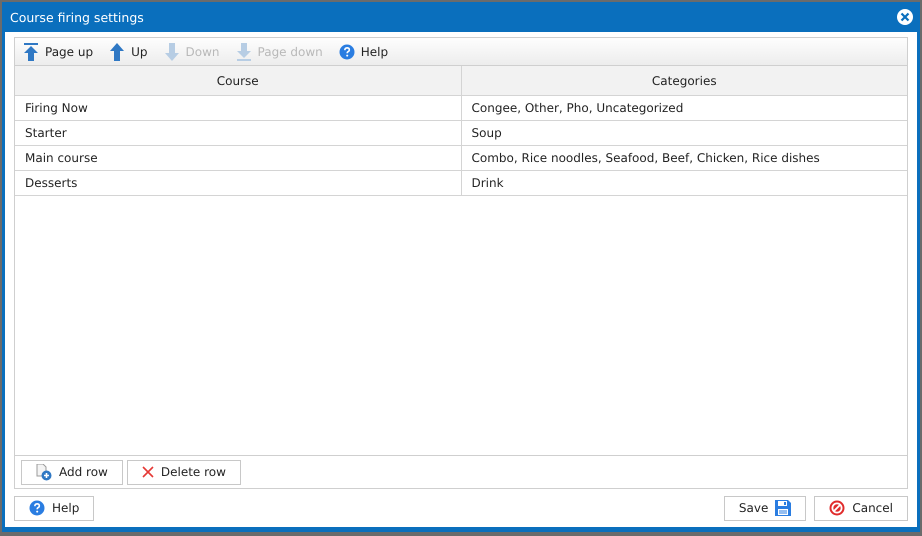 This screenshot has width=922, height=536. What do you see at coordinates (684, 108) in the screenshot?
I see `table-cell: Congee, Other, Pho, Uncategorized` at bounding box center [684, 108].